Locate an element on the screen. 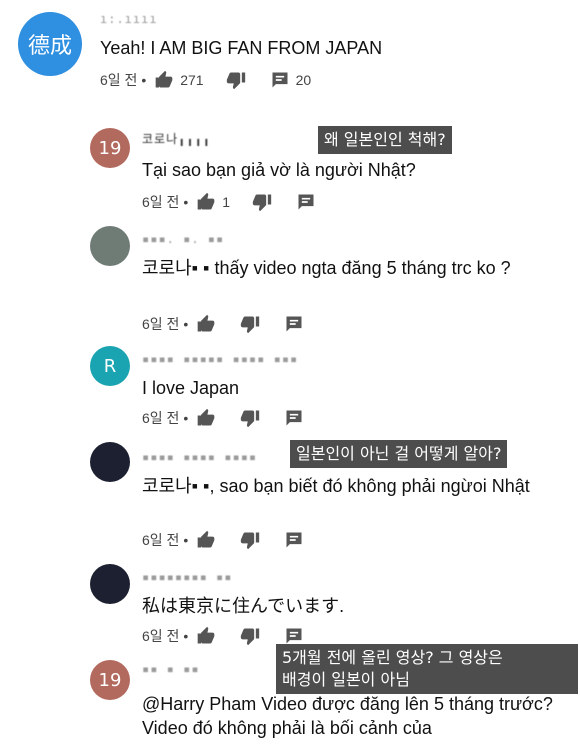 This screenshot has width=580, height=752. comment-actions: 6일 전 • 1 is located at coordinates (232, 202).